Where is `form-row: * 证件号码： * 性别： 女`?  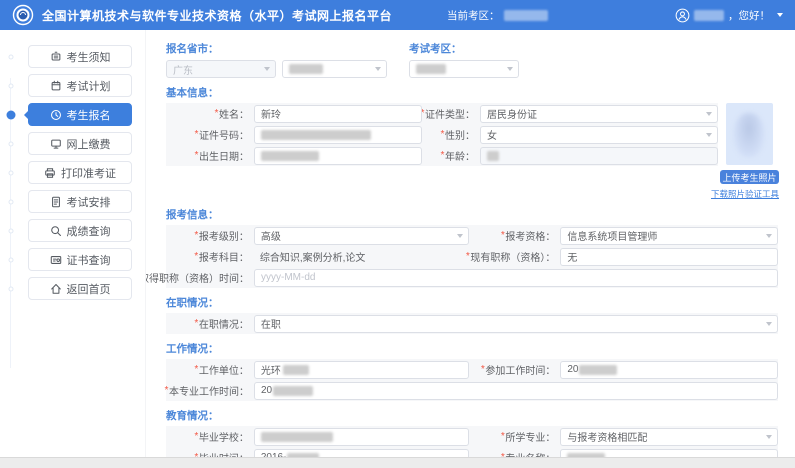 form-row: * 证件号码： * 性别： 女 is located at coordinates (442, 134).